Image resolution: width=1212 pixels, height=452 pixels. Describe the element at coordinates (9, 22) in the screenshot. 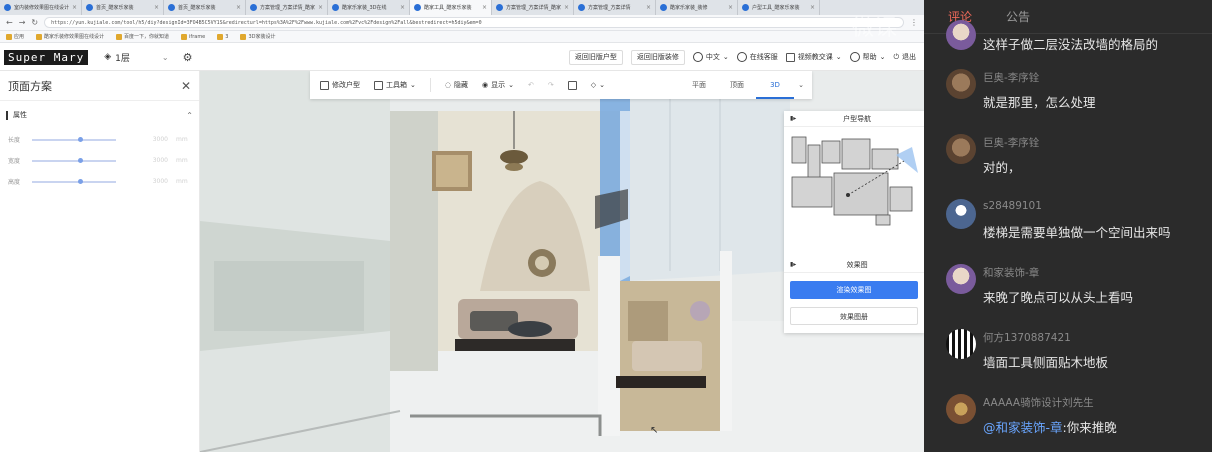

I see `back-icon: ←` at that location.